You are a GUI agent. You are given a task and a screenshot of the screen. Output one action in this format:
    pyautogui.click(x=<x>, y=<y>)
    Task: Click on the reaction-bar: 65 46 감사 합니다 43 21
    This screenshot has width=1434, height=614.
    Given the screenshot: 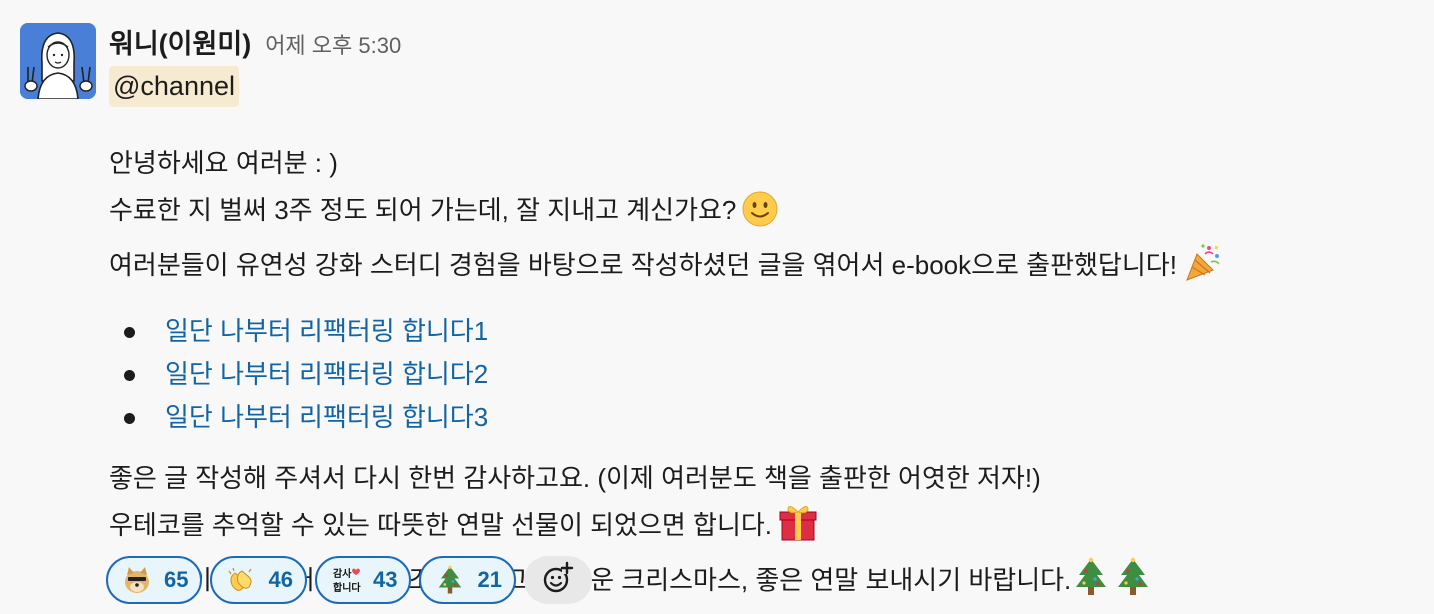 What is the action you would take?
    pyautogui.click(x=349, y=580)
    